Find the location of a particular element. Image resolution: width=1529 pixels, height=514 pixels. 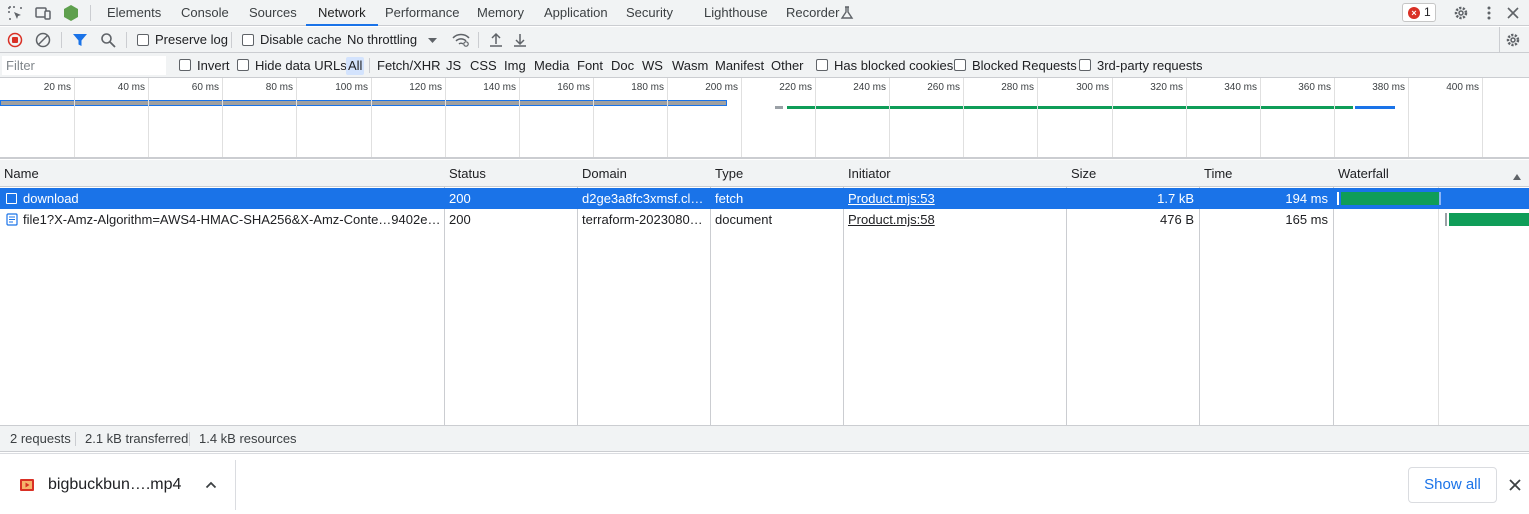

column-header-name: Name is located at coordinates (19, 173).